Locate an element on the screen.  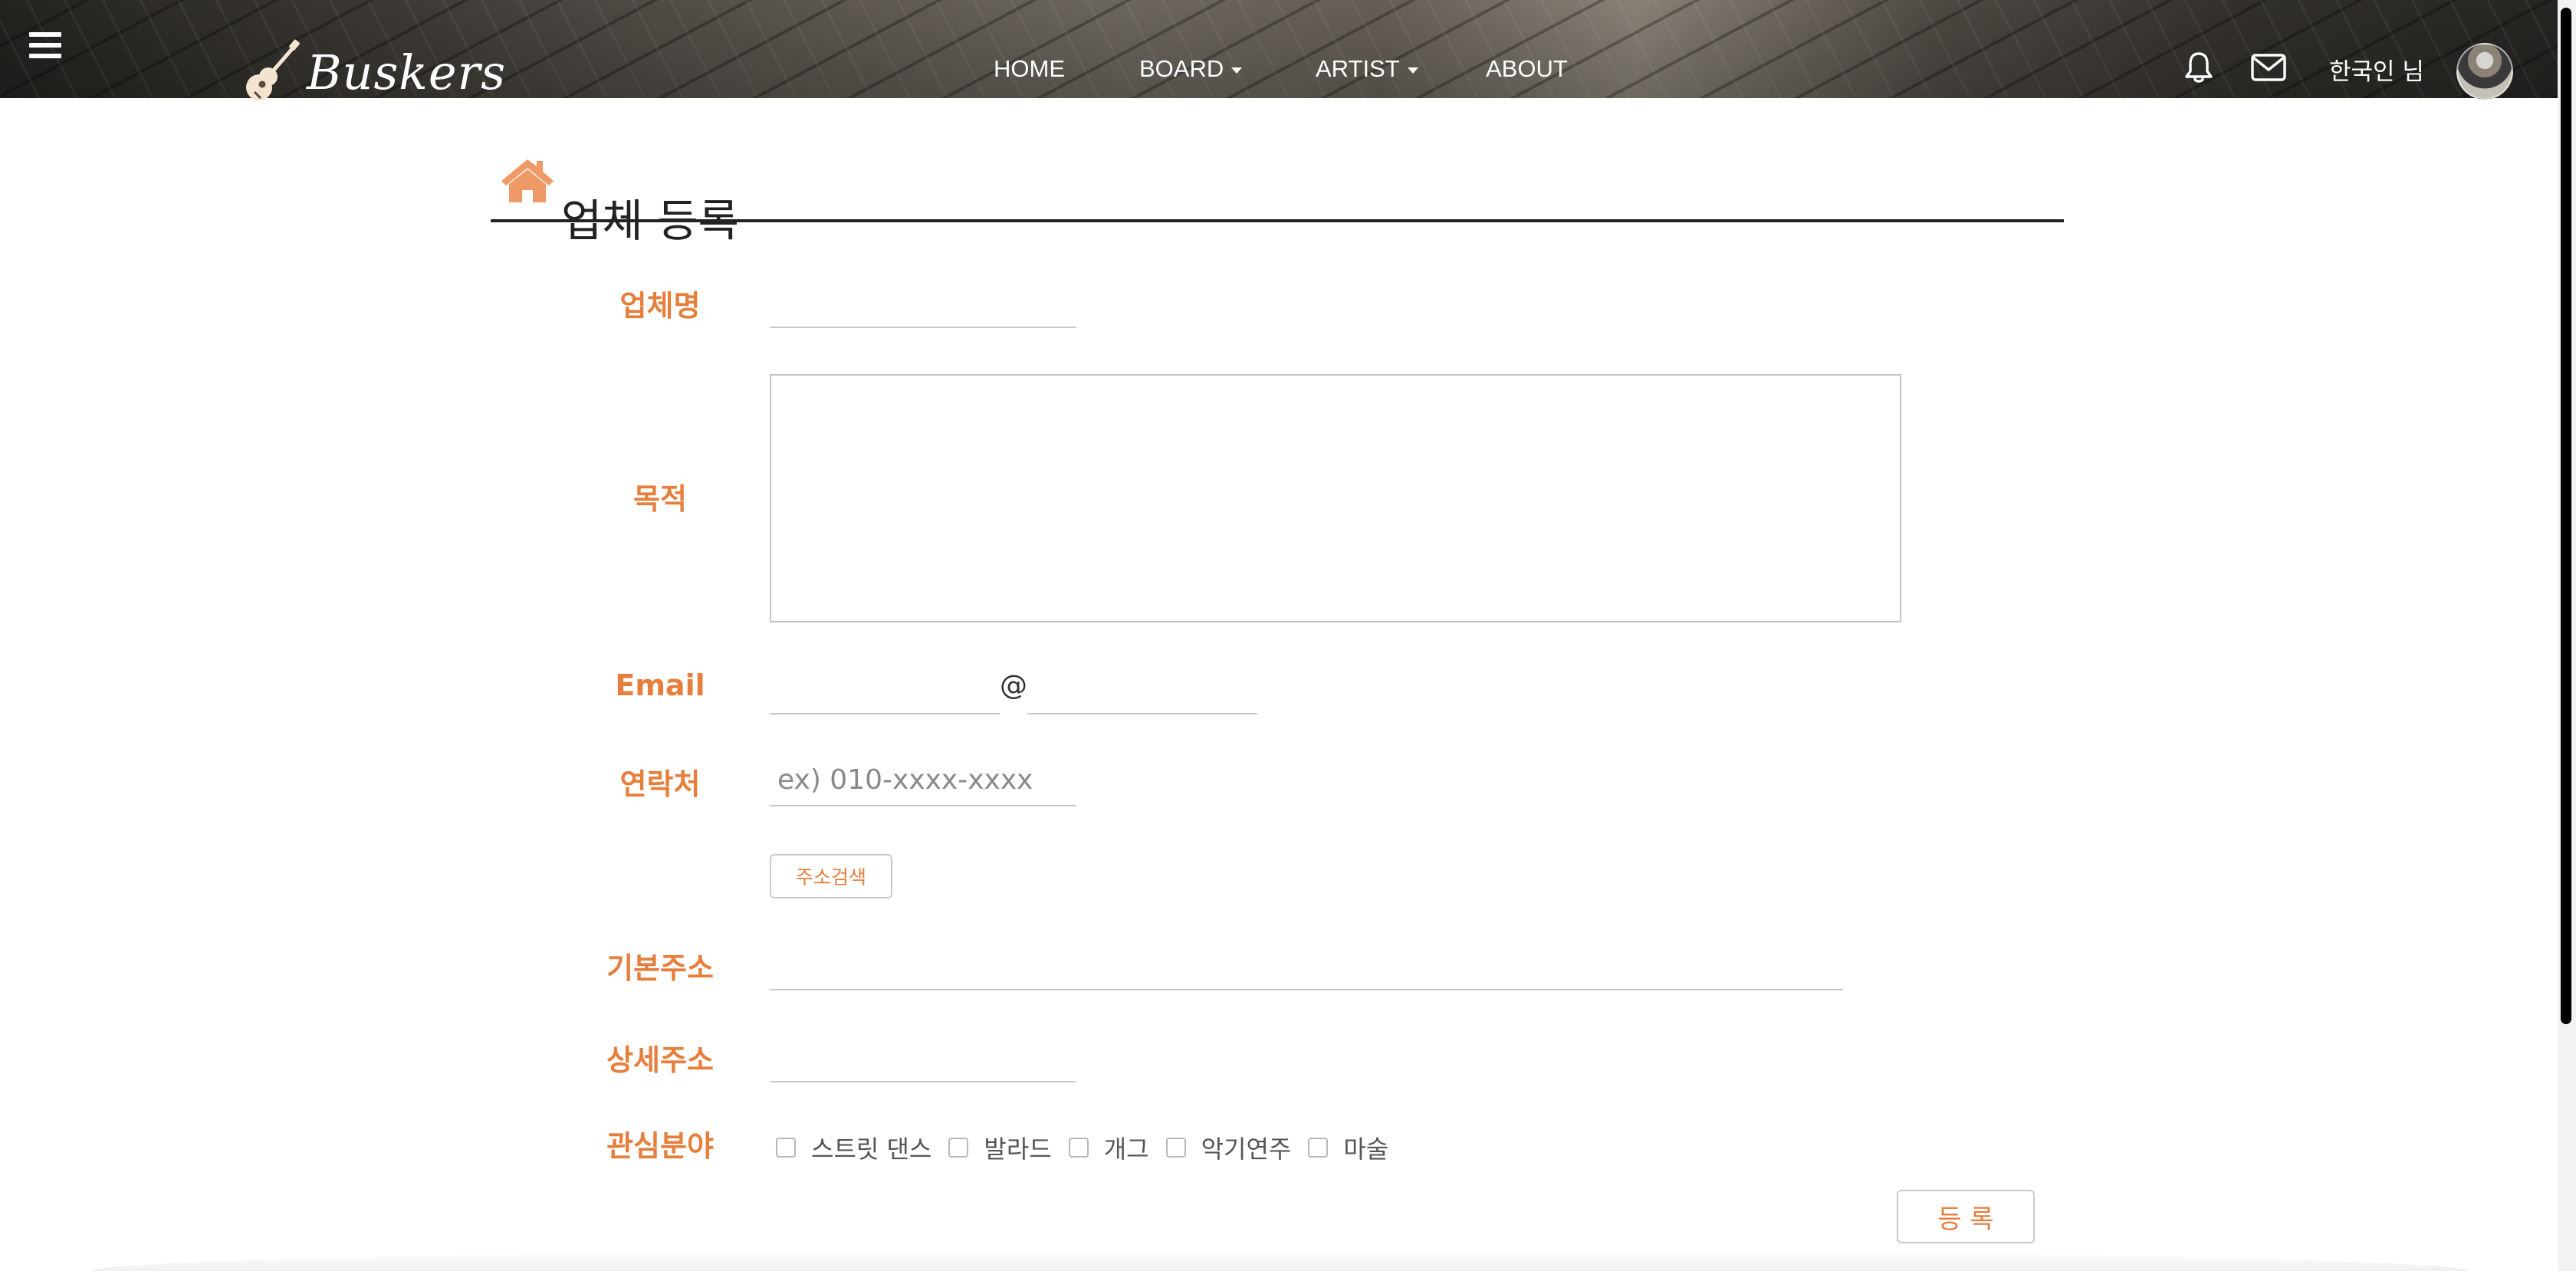
nav-about-label: ABOUT is located at coordinates (1527, 68).